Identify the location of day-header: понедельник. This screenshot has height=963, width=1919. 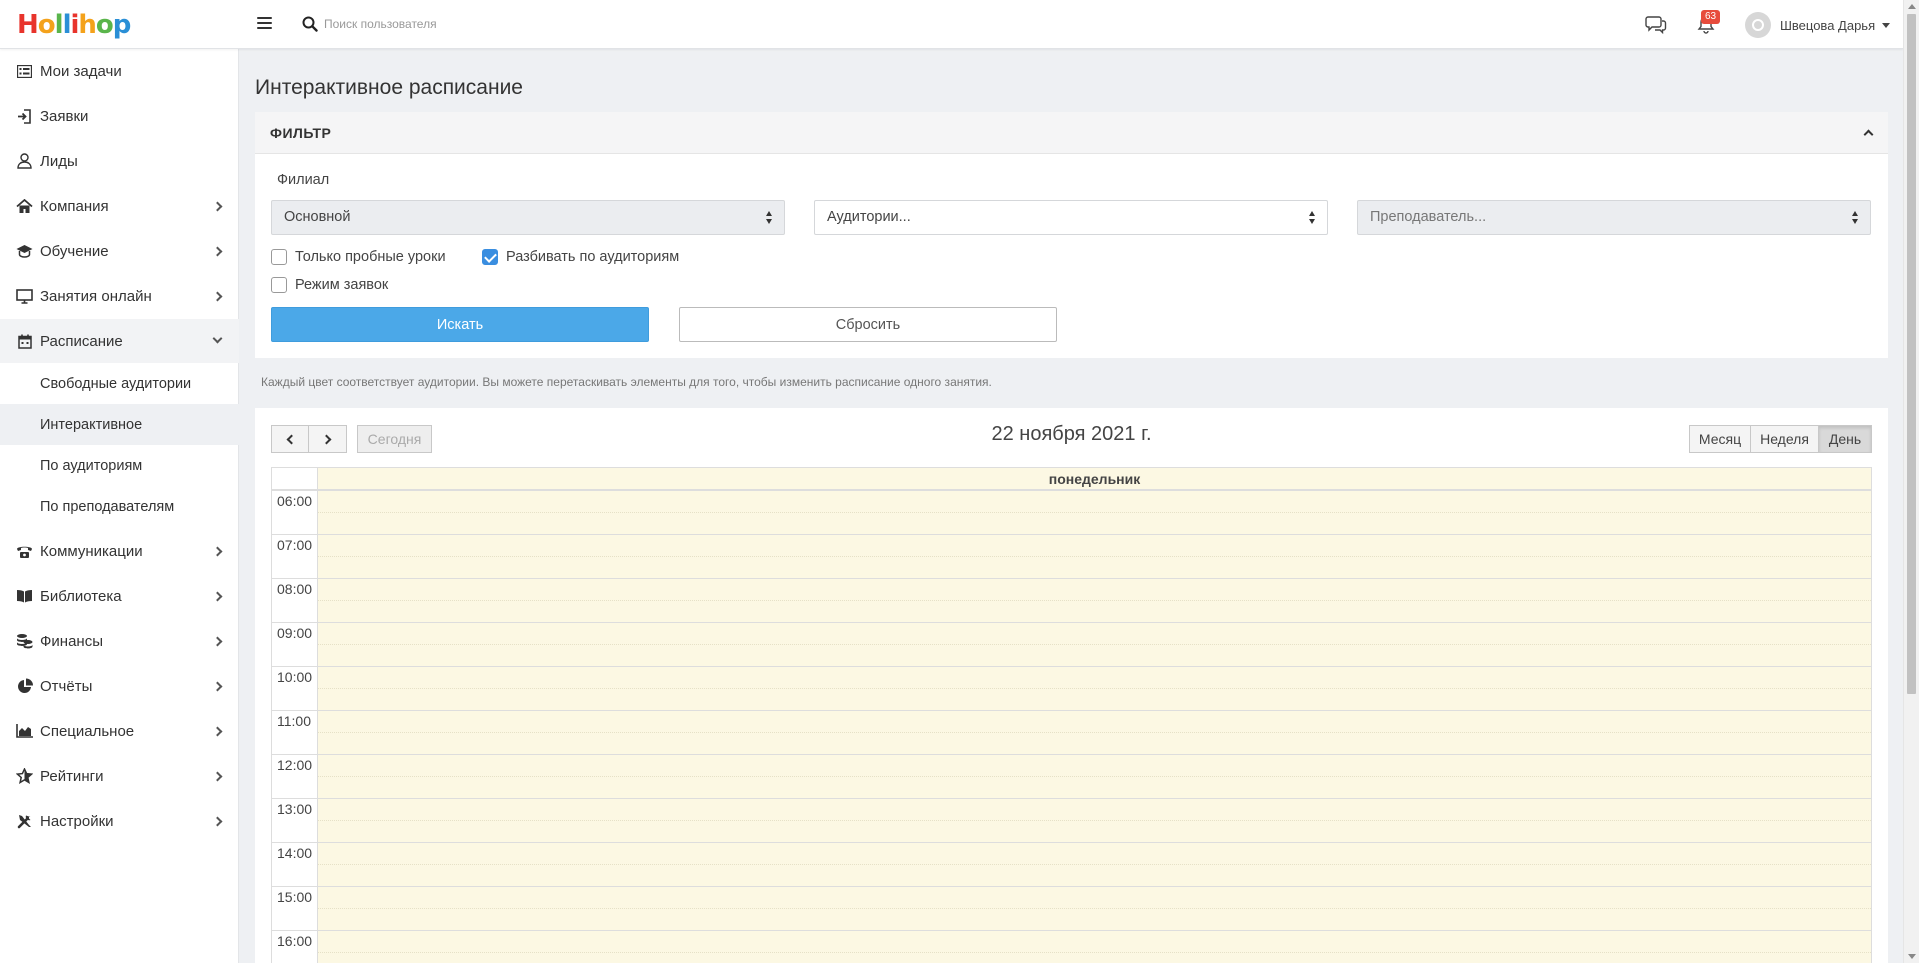
(1094, 479).